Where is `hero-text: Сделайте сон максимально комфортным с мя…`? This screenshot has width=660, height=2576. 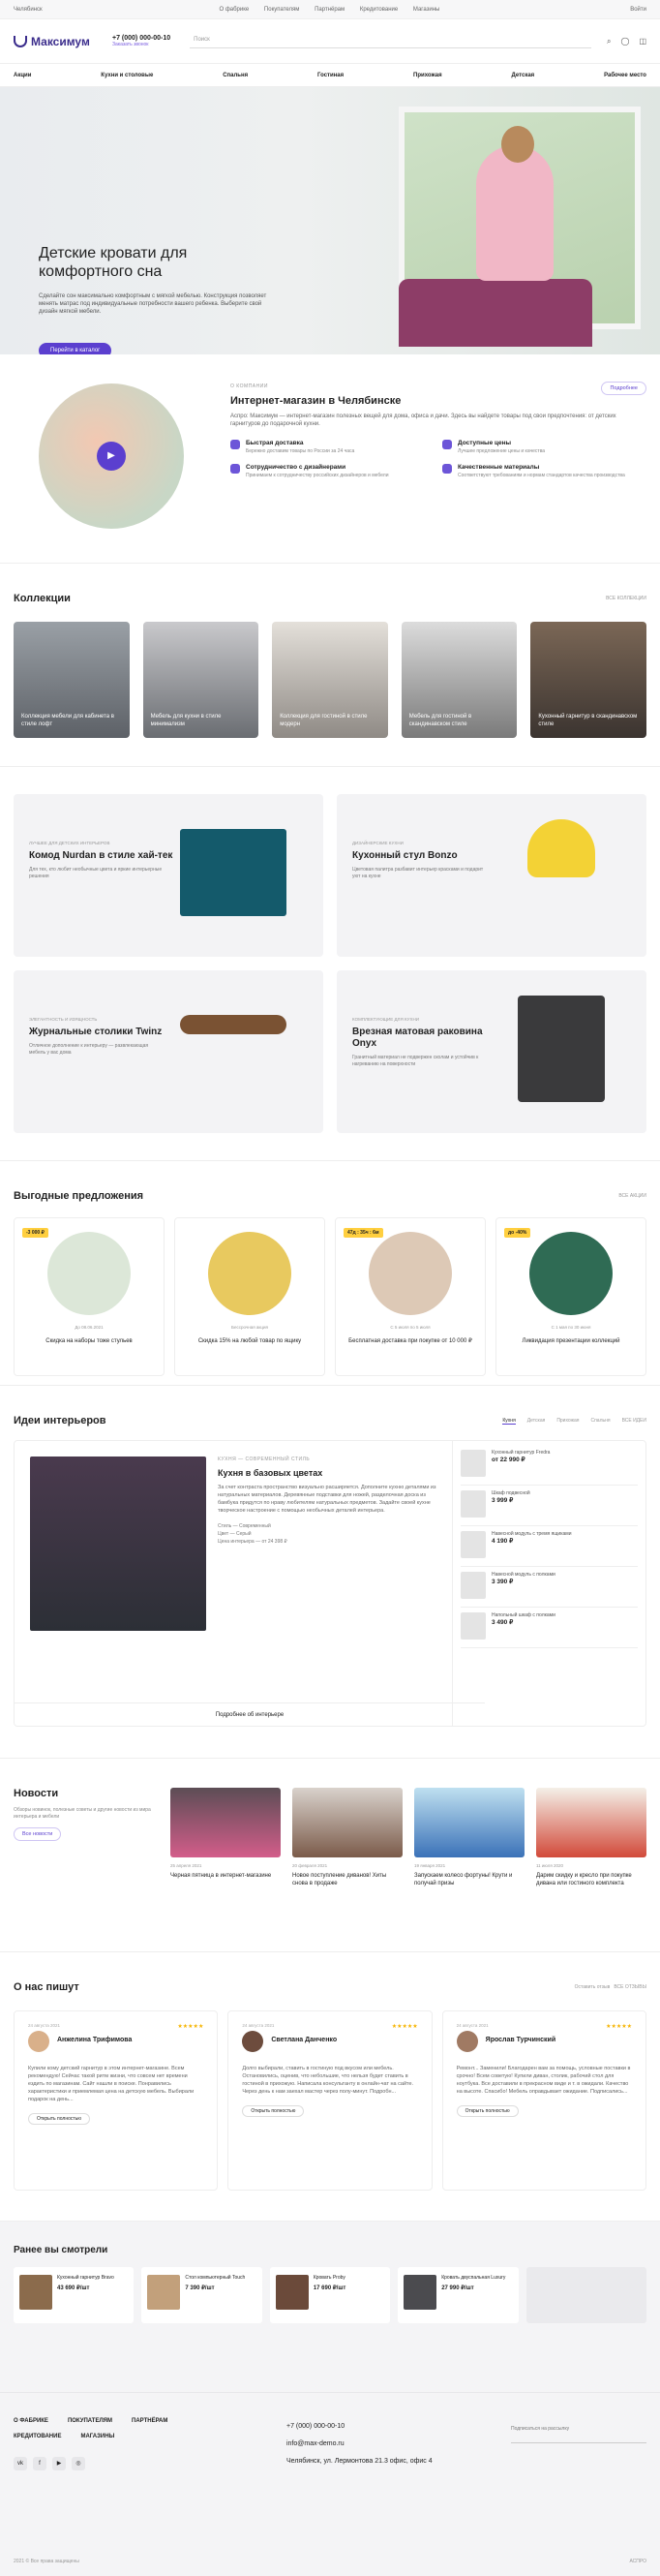
hero-text: Сделайте сон максимально комфортным с мя… is located at coordinates (153, 304).